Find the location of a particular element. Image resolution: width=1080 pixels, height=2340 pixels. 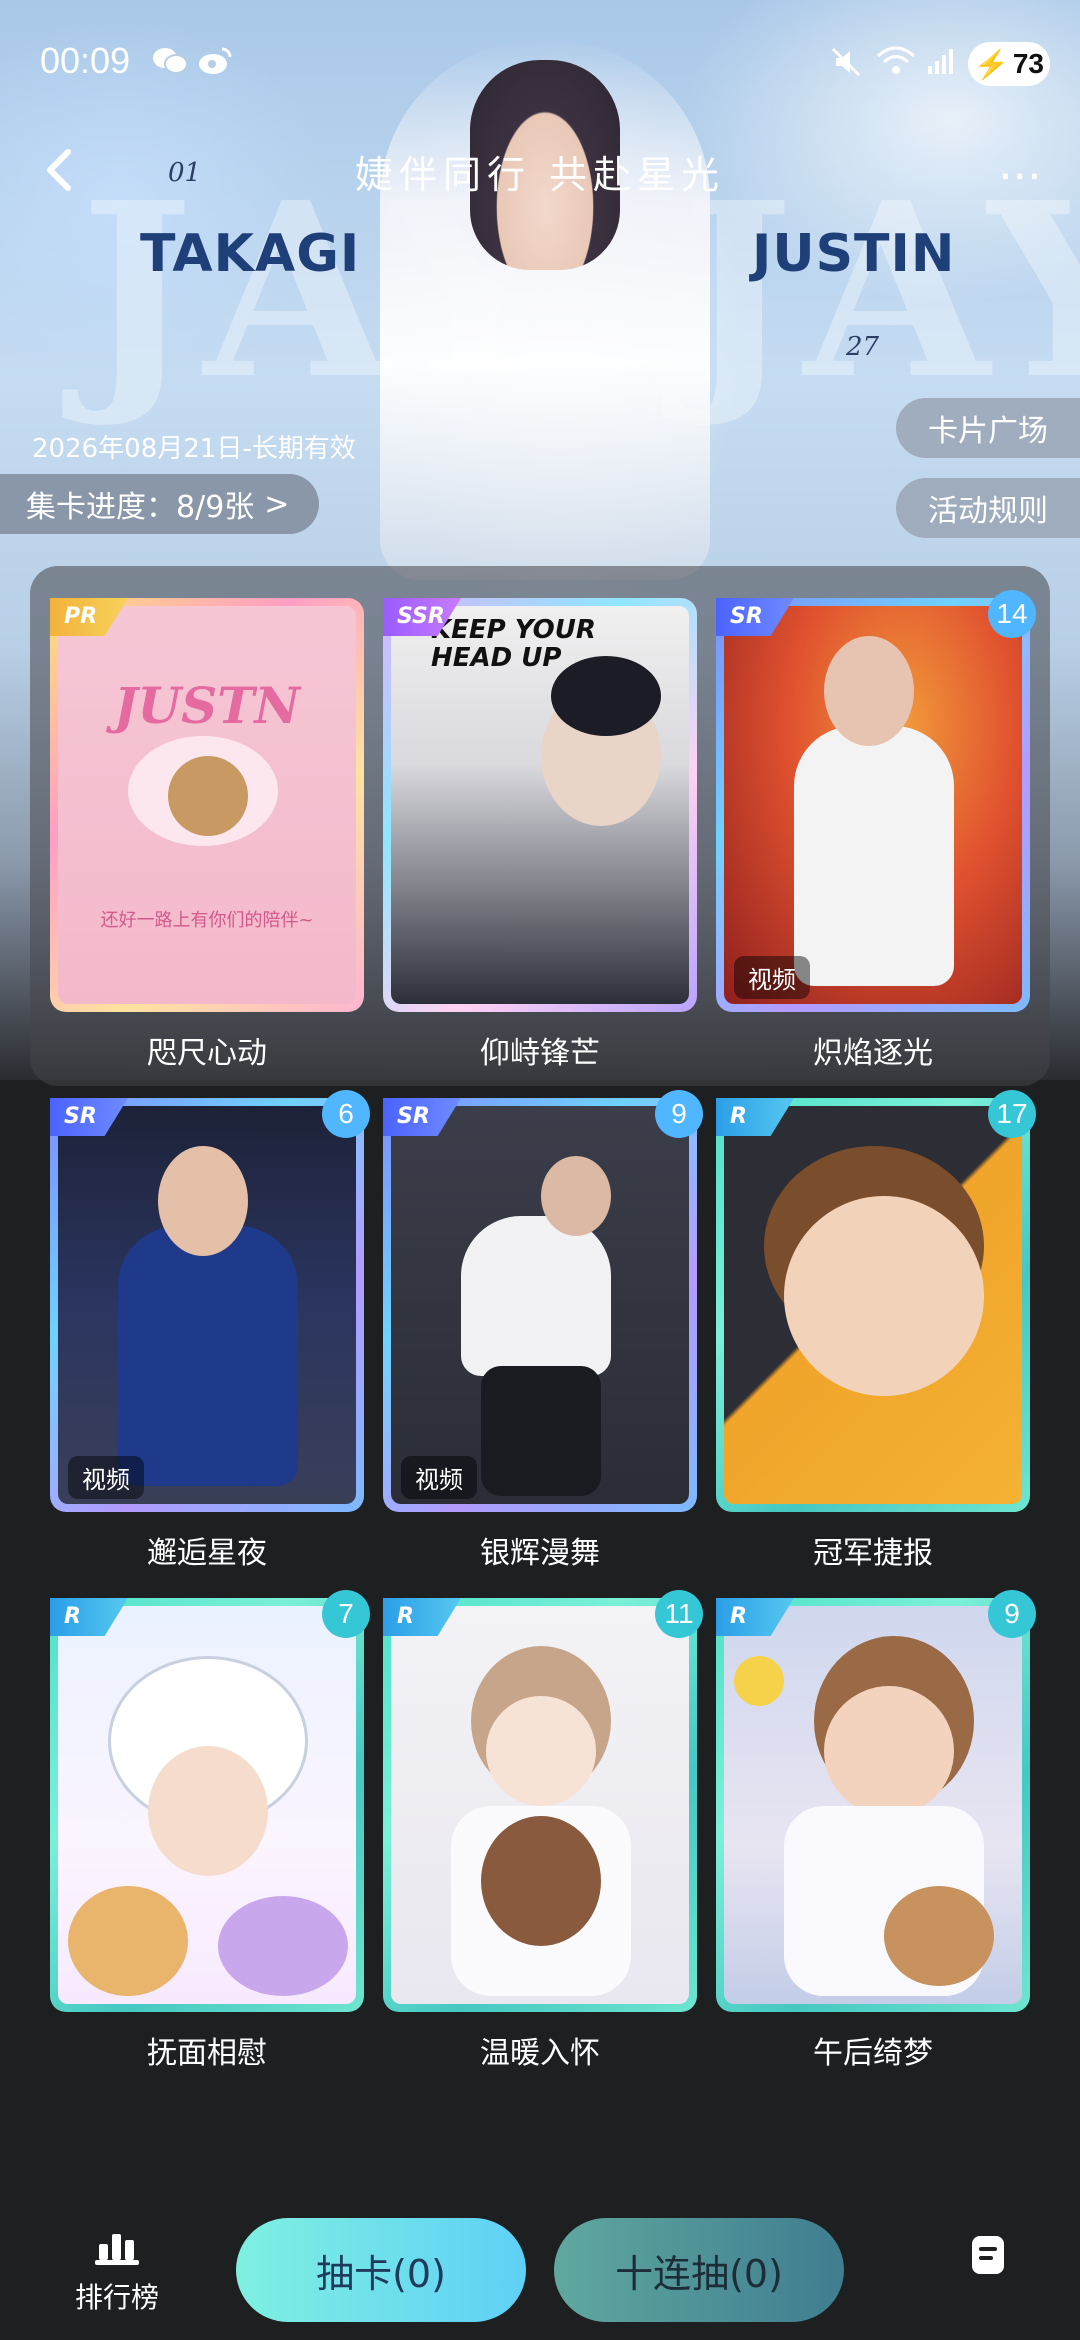

card-name: 仰峙锋芒 is located at coordinates (540, 1053).